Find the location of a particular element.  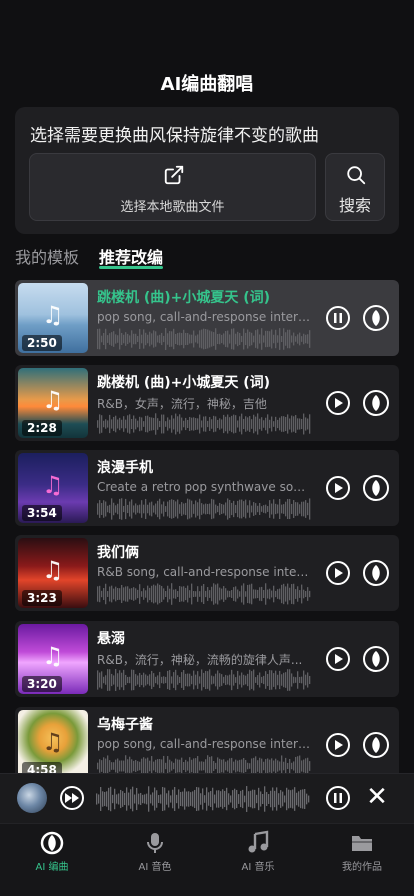

search-button: 搜索 is located at coordinates (355, 187).